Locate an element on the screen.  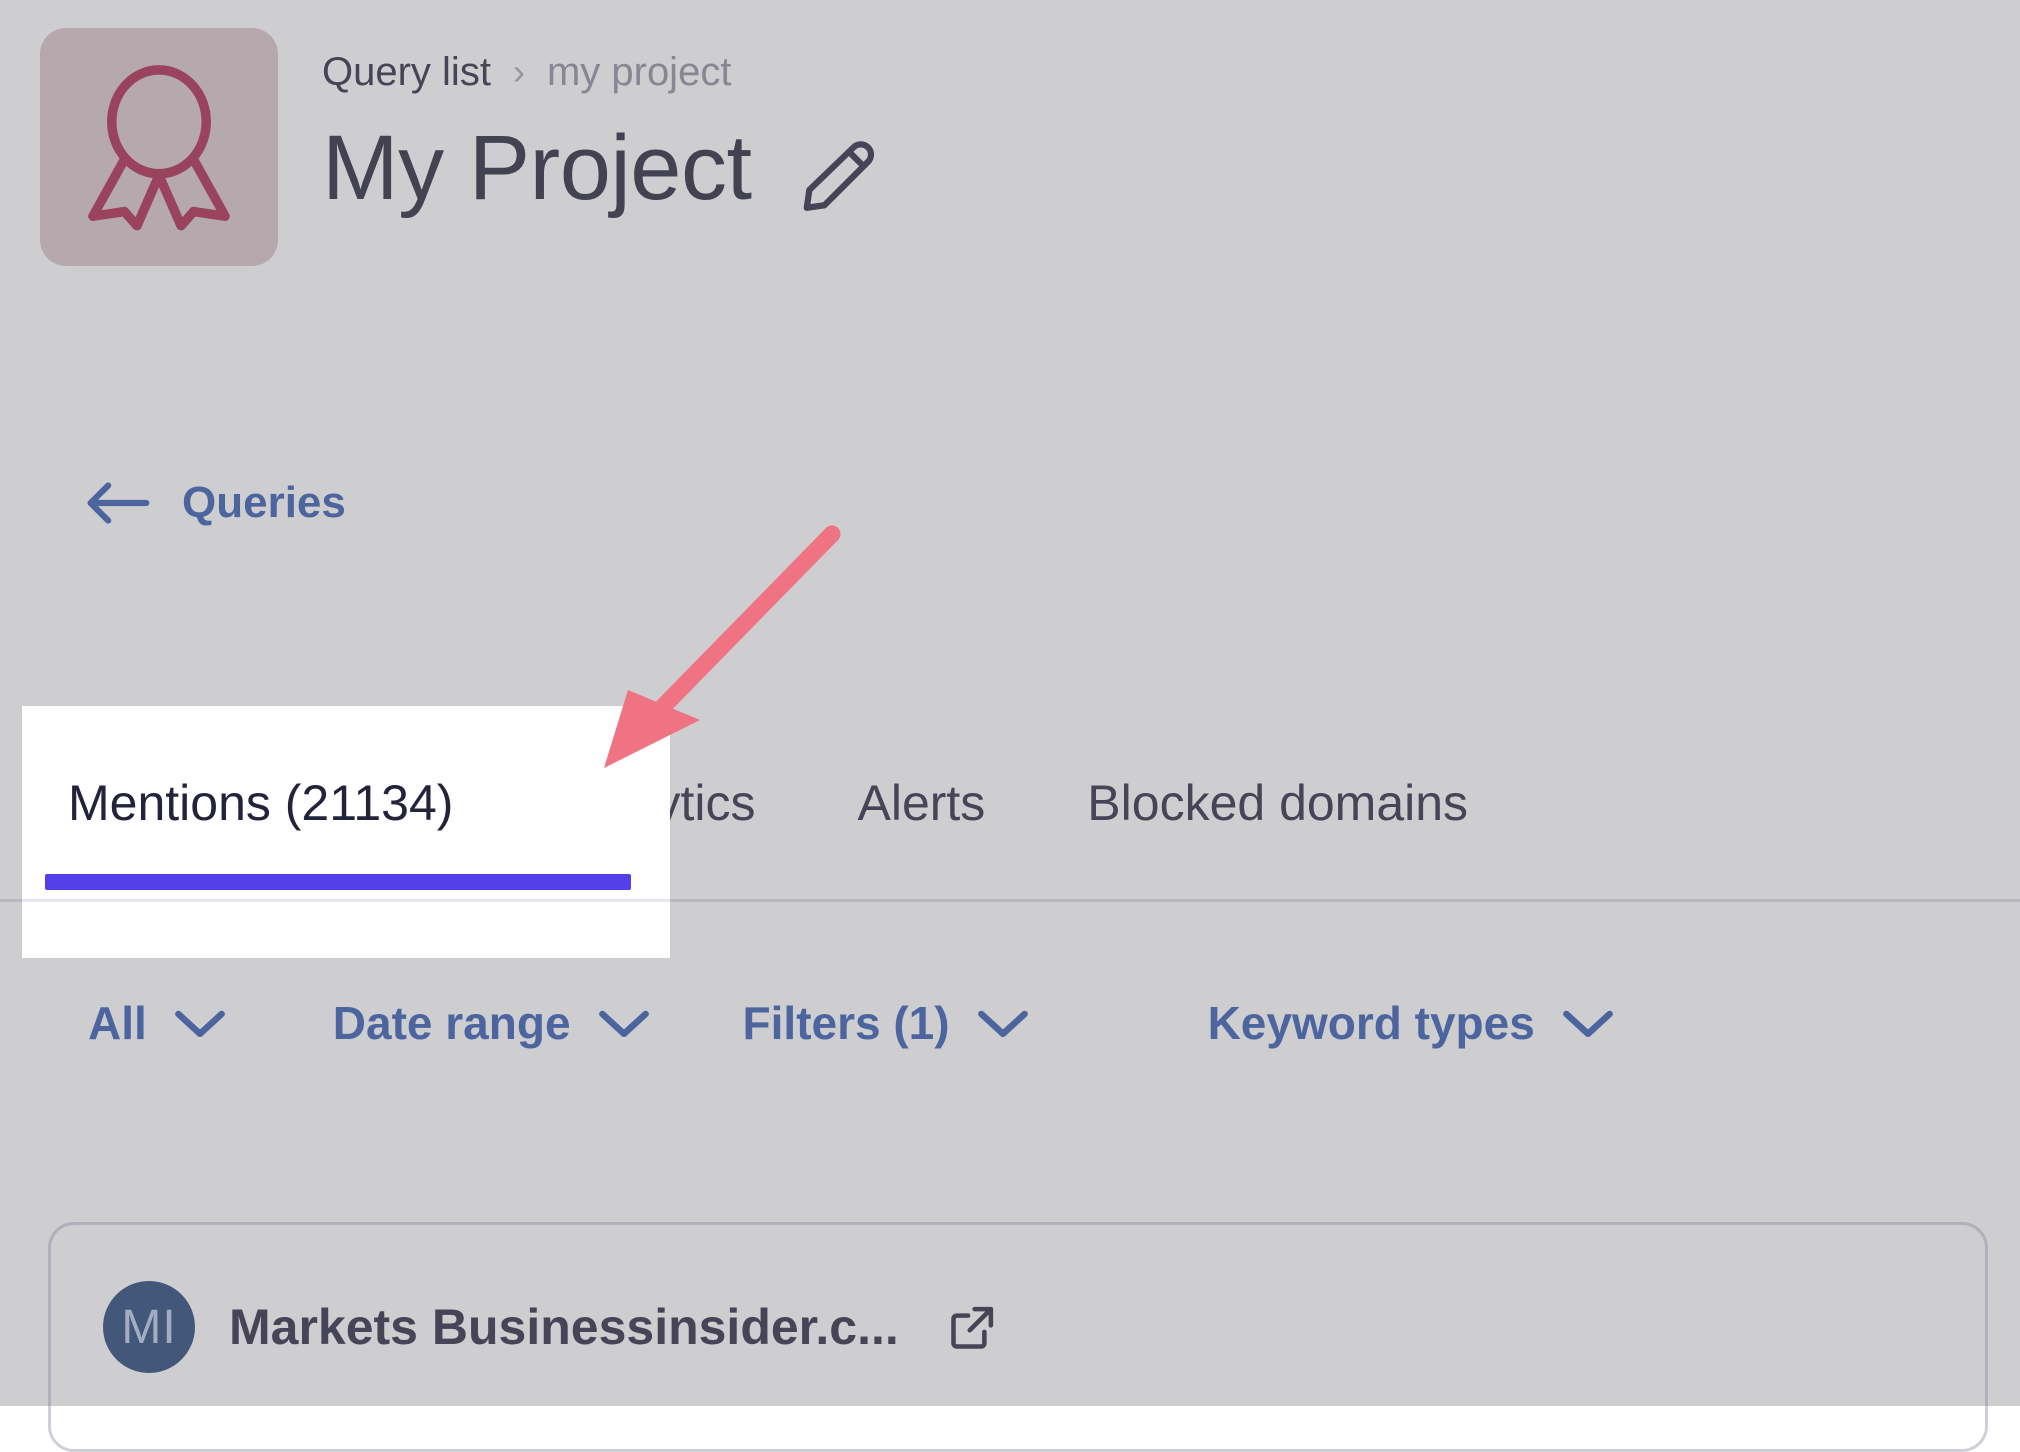
filter-all-dropdown: All is located at coordinates (157, 1023).